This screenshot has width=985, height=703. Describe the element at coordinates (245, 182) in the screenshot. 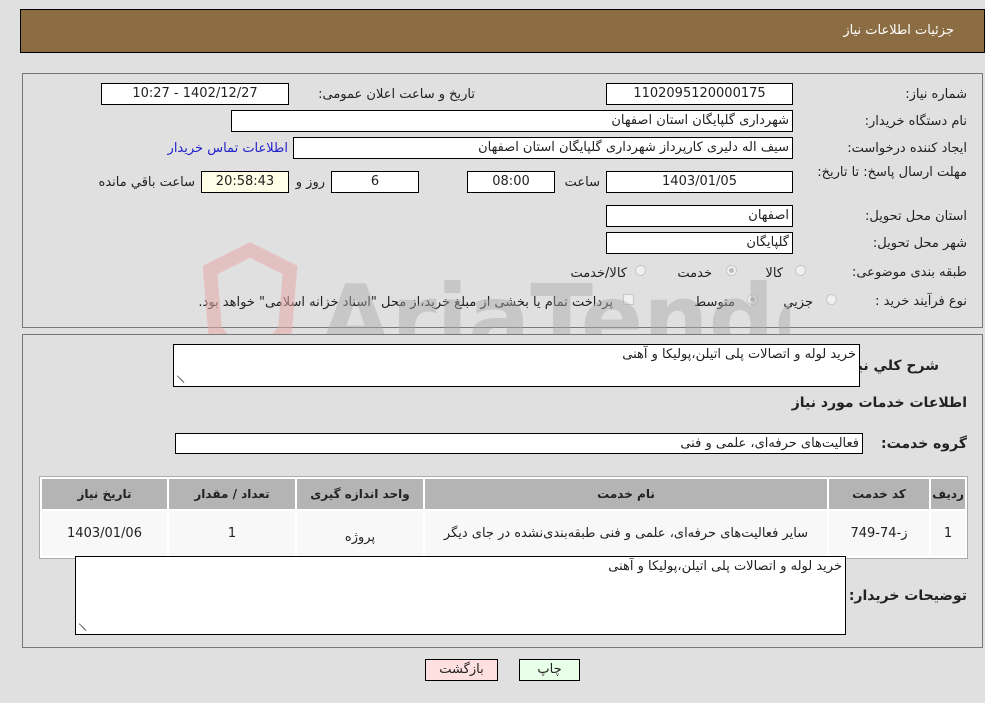

I see `remaining-time-field: 20:58:43` at that location.